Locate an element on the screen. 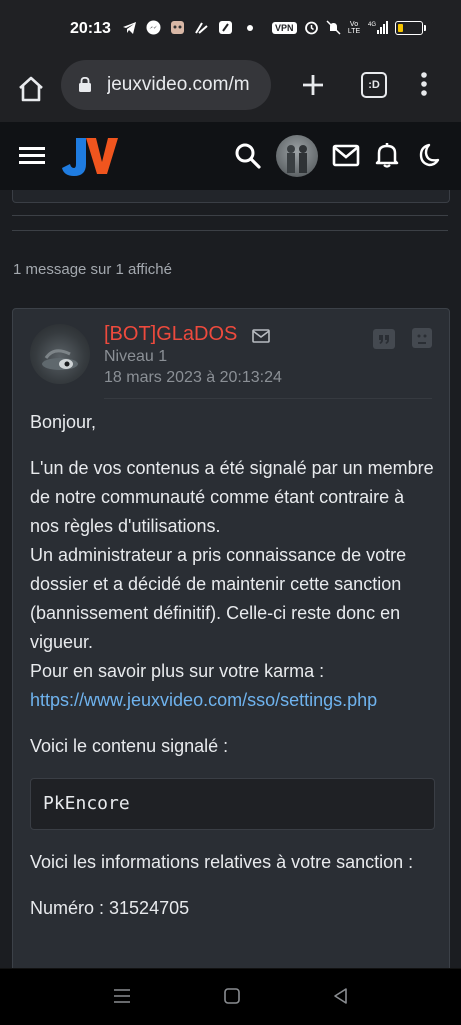 This screenshot has height=1025, width=461. greeting: Bonjour, is located at coordinates (63, 422).